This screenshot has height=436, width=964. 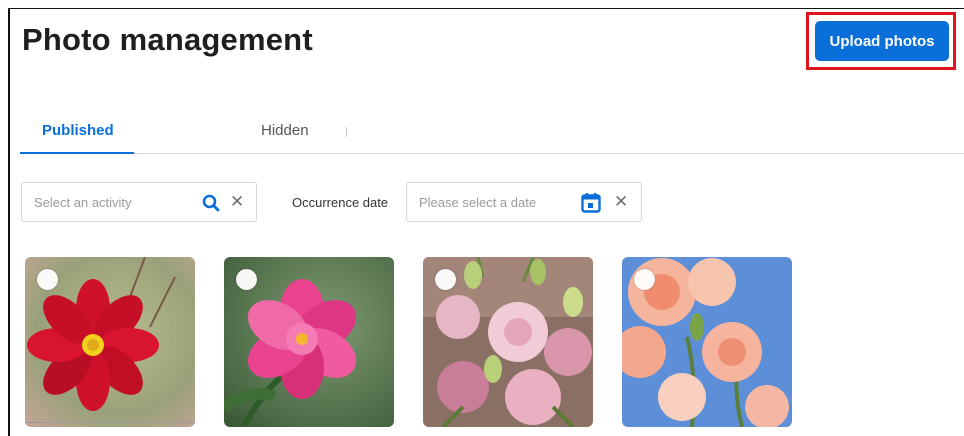 I want to click on occurrence-date-label: Occurrence date, so click(x=340, y=202).